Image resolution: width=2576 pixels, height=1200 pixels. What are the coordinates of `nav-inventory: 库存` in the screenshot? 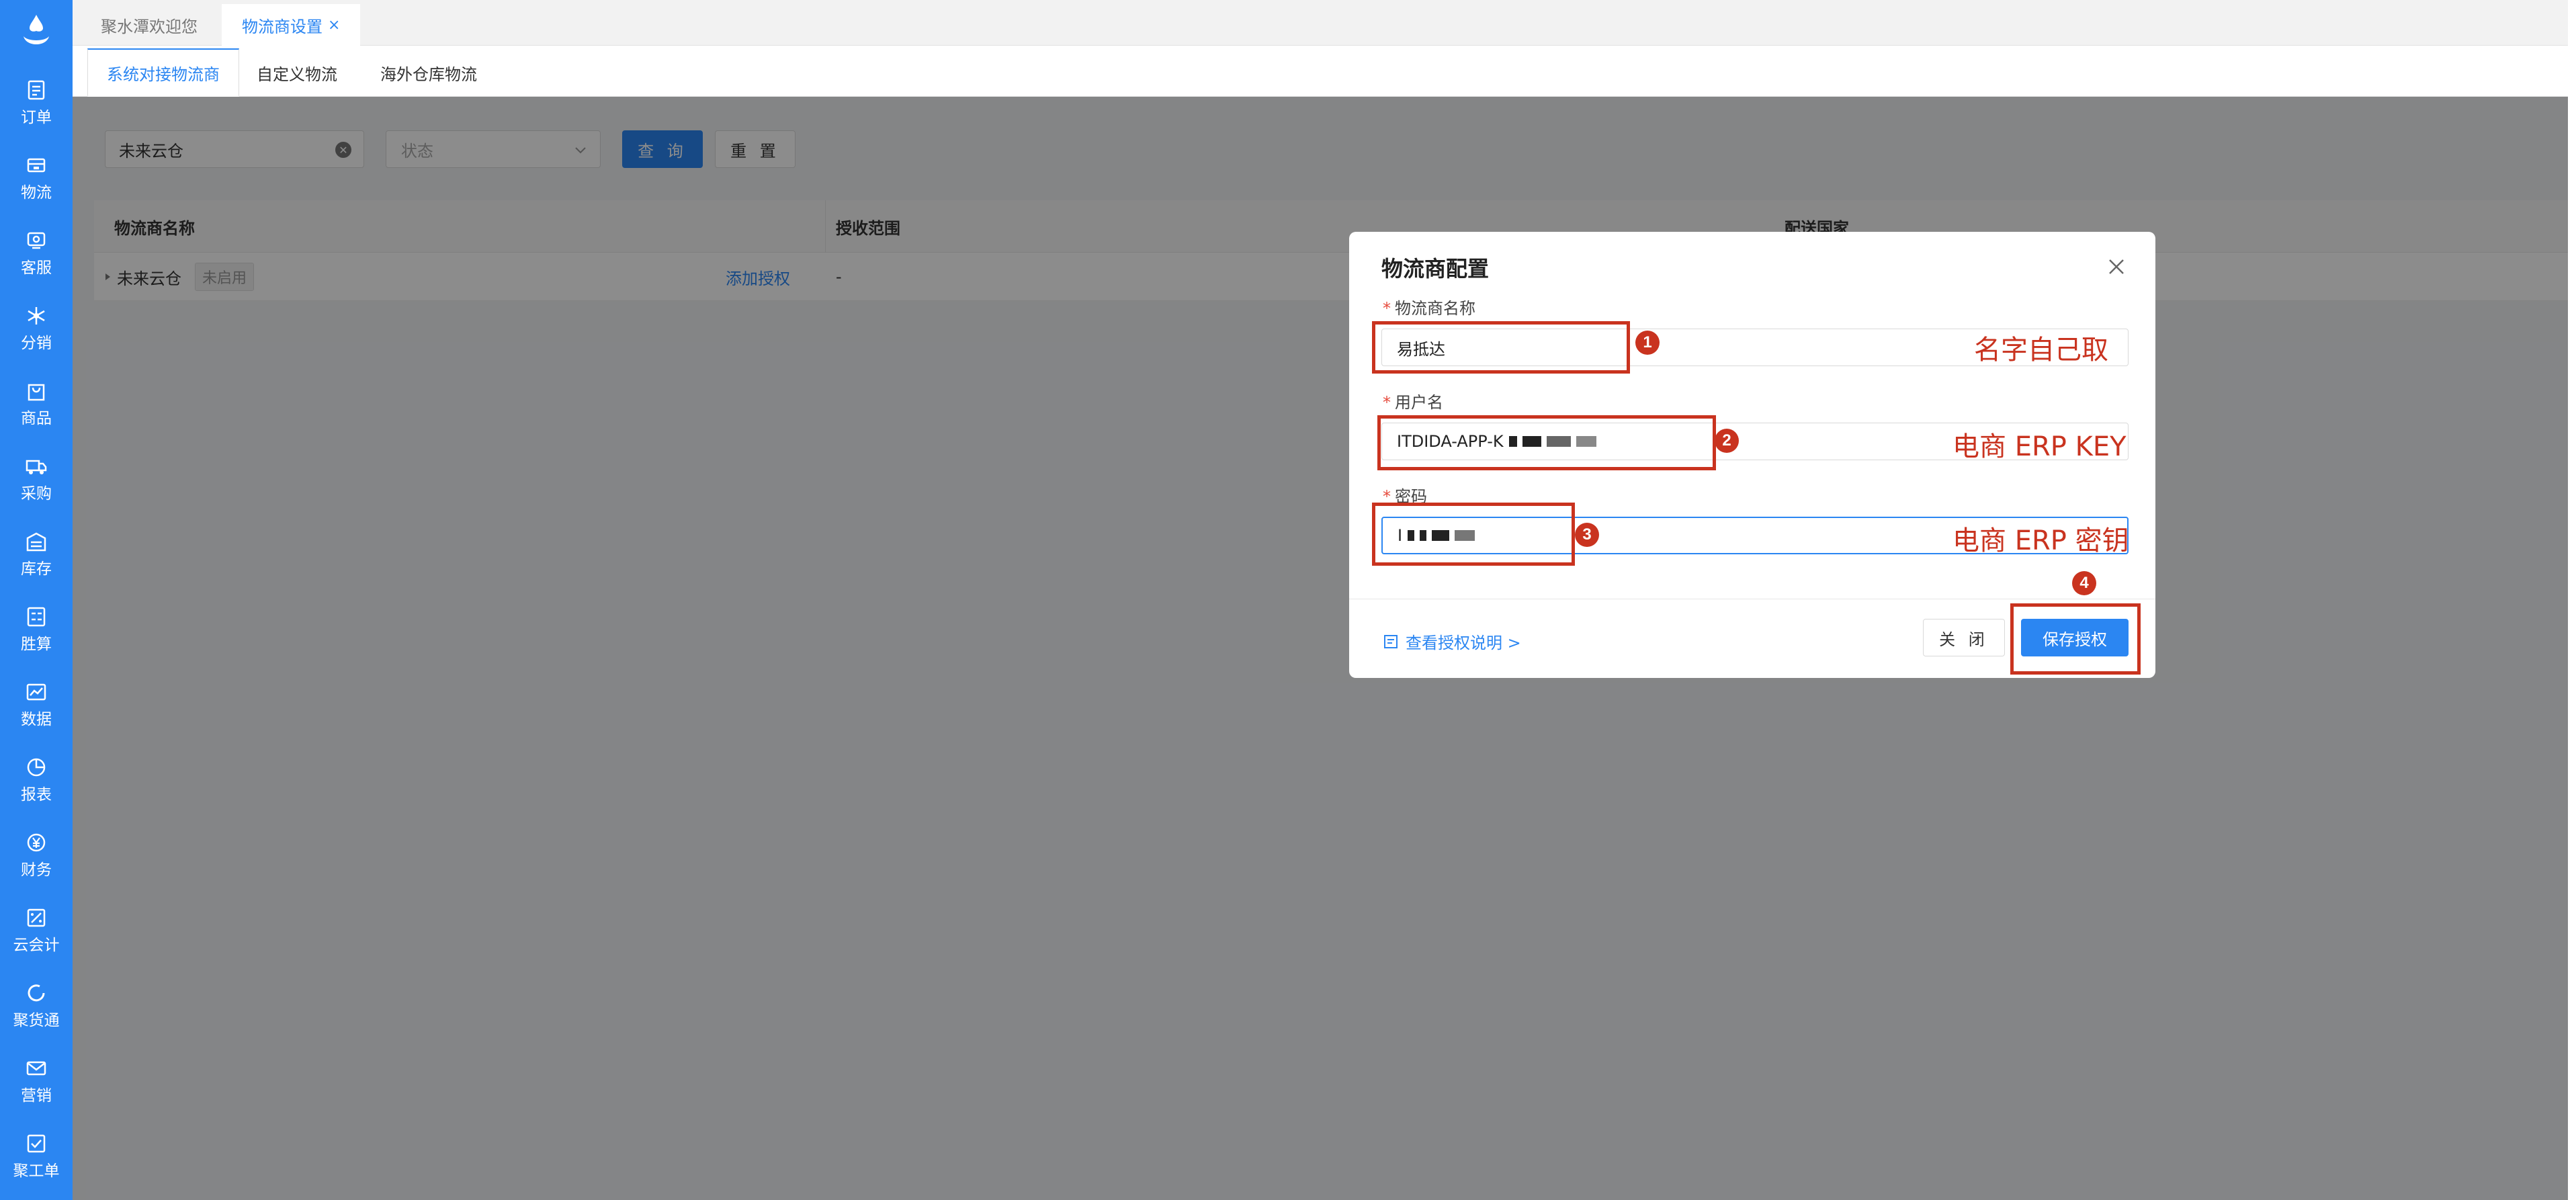 It's located at (36, 554).